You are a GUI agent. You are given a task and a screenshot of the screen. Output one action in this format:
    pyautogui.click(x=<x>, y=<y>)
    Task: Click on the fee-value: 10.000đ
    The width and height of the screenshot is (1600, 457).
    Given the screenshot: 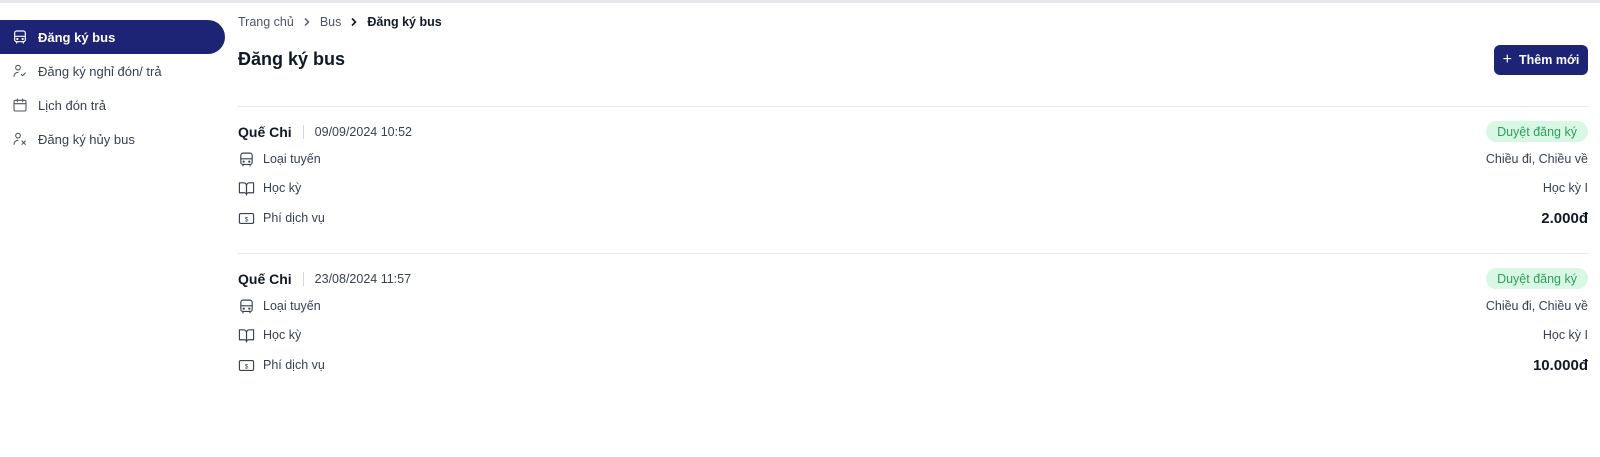 What is the action you would take?
    pyautogui.click(x=1560, y=365)
    